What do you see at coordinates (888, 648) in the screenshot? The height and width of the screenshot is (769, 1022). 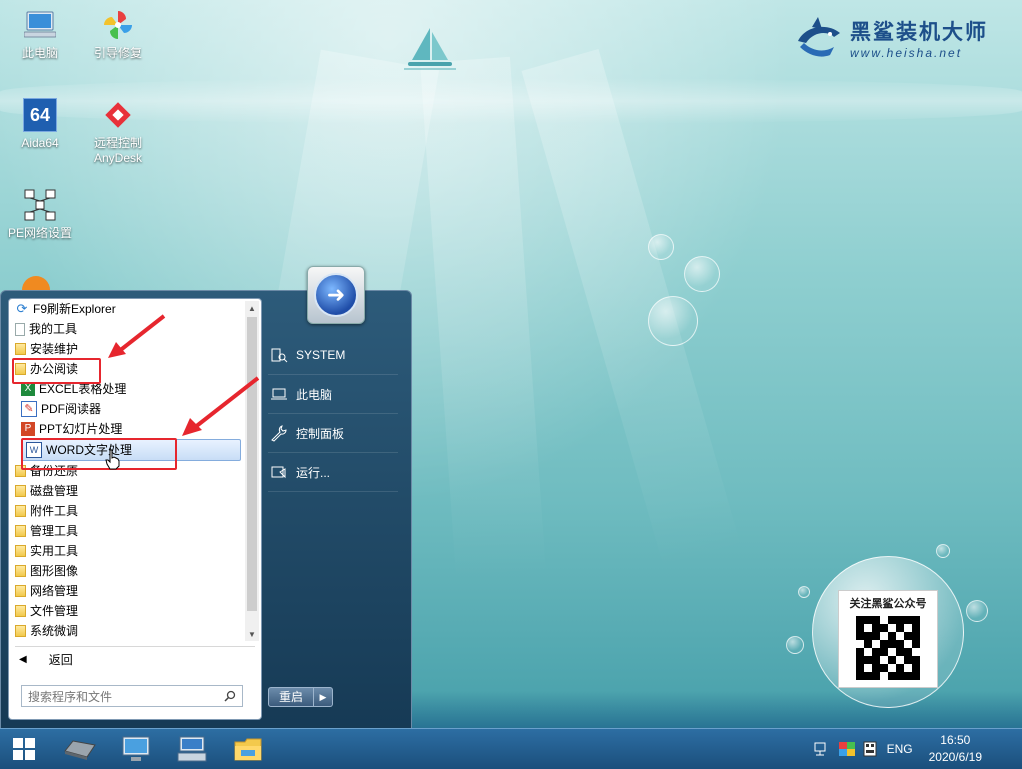 I see `qr-code-icon` at bounding box center [888, 648].